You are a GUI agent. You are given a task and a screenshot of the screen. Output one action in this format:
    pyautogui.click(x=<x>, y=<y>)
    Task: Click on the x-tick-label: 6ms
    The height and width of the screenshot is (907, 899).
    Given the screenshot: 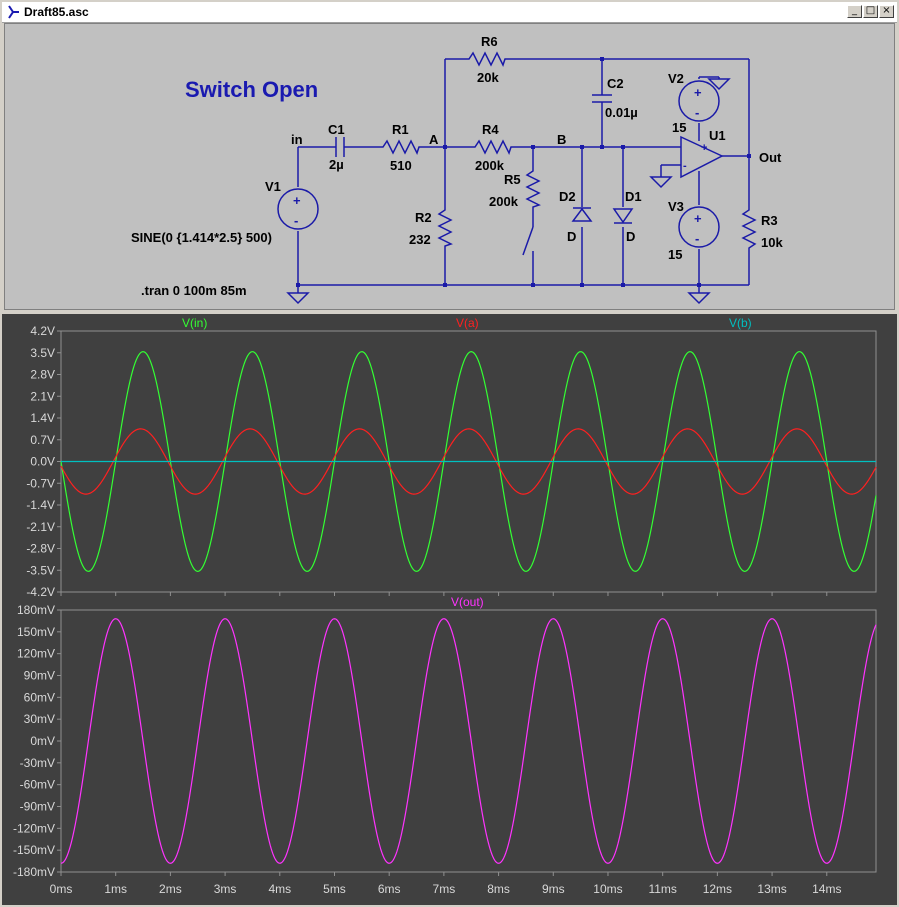 What is the action you would take?
    pyautogui.click(x=389, y=889)
    